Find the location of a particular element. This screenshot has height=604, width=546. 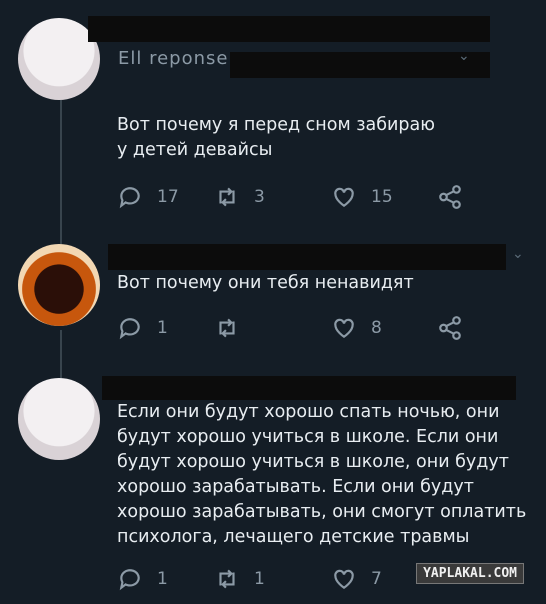

like-button: 8 is located at coordinates (356, 328).